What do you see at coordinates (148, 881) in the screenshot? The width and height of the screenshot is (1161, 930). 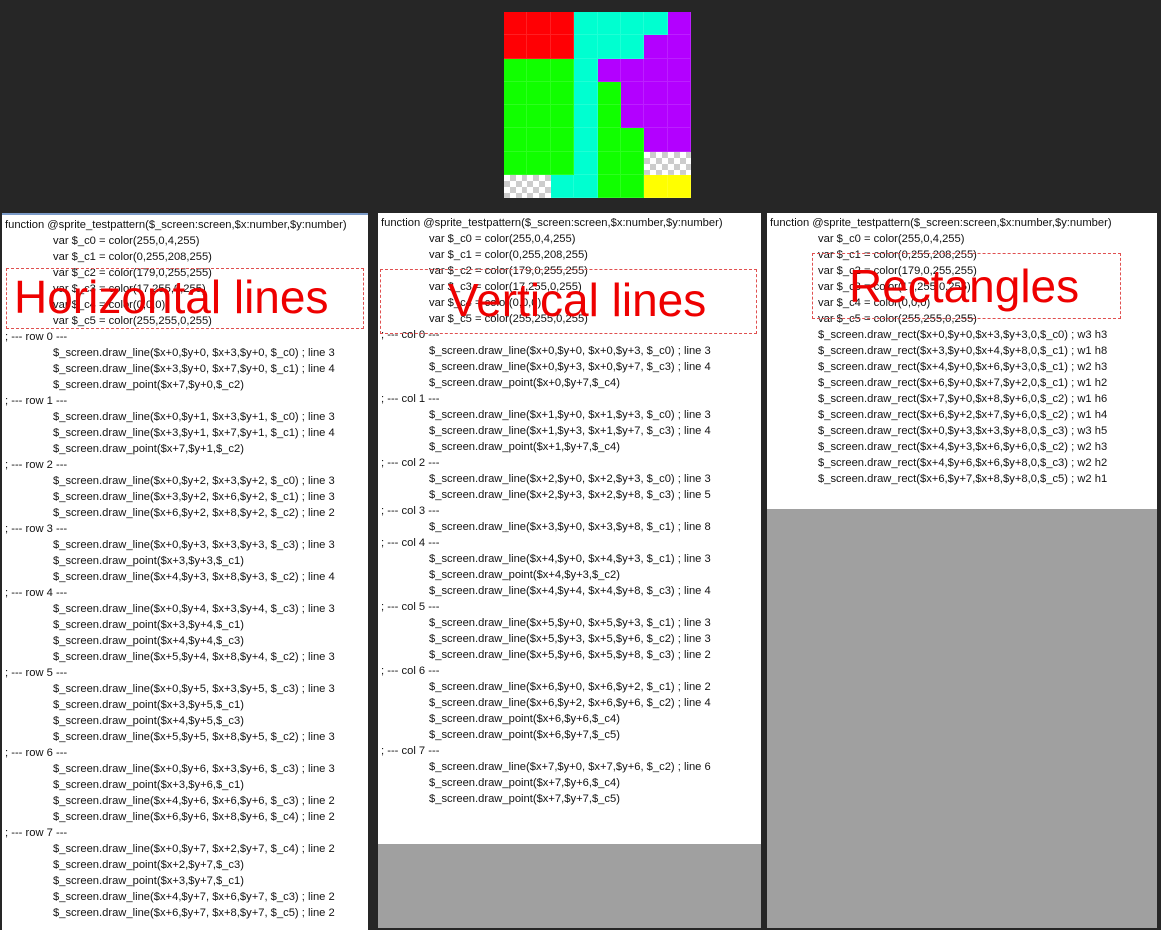 I see `code-line: $_screen.draw_point($x+3,$y+7,$_c1)` at bounding box center [148, 881].